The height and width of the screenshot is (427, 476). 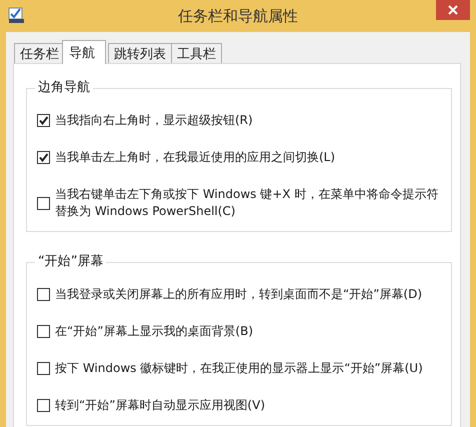 I want to click on tab: 任务栏, so click(x=39, y=53).